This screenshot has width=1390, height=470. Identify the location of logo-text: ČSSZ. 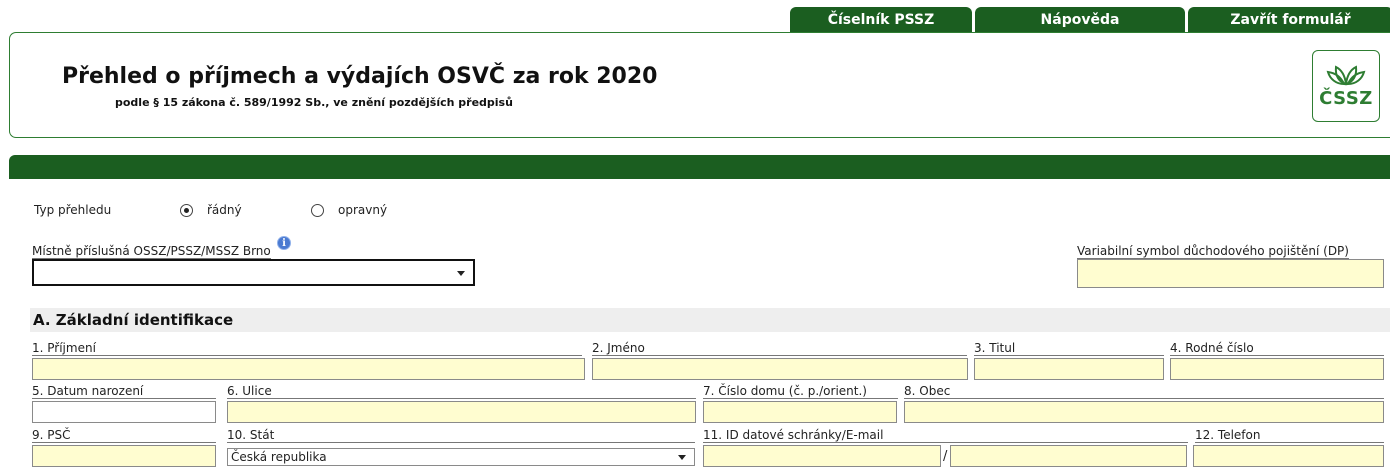
(1346, 98).